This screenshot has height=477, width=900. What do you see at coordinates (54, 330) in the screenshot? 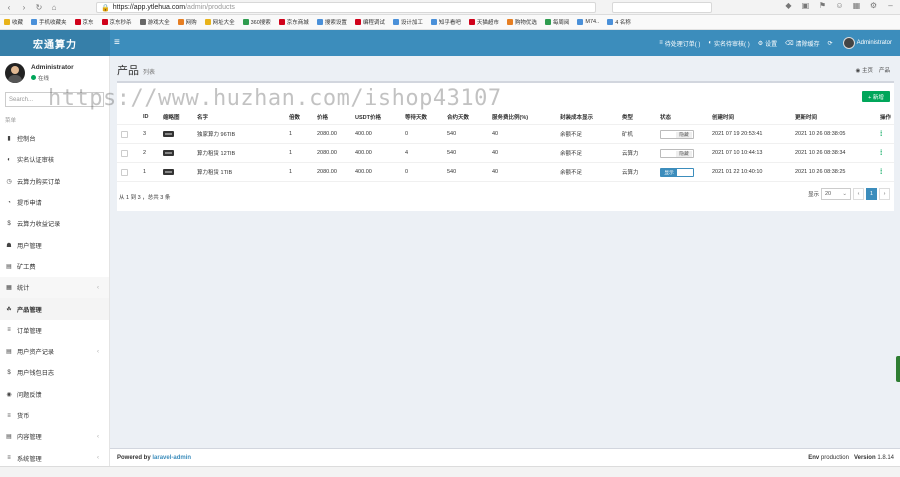
I see `sidebar-item-9: ≡ 订单管理` at bounding box center [54, 330].